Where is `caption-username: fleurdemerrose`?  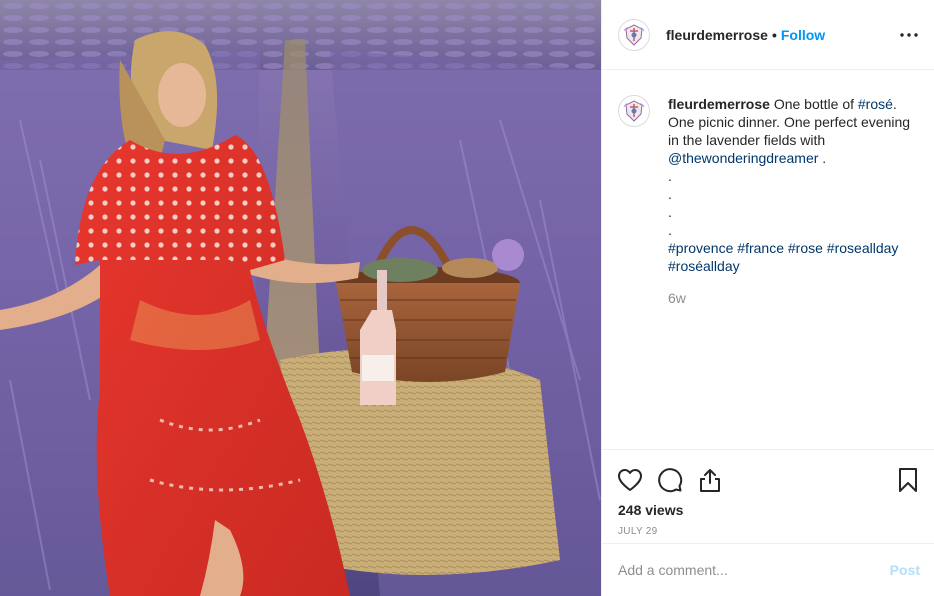 caption-username: fleurdemerrose is located at coordinates (719, 104).